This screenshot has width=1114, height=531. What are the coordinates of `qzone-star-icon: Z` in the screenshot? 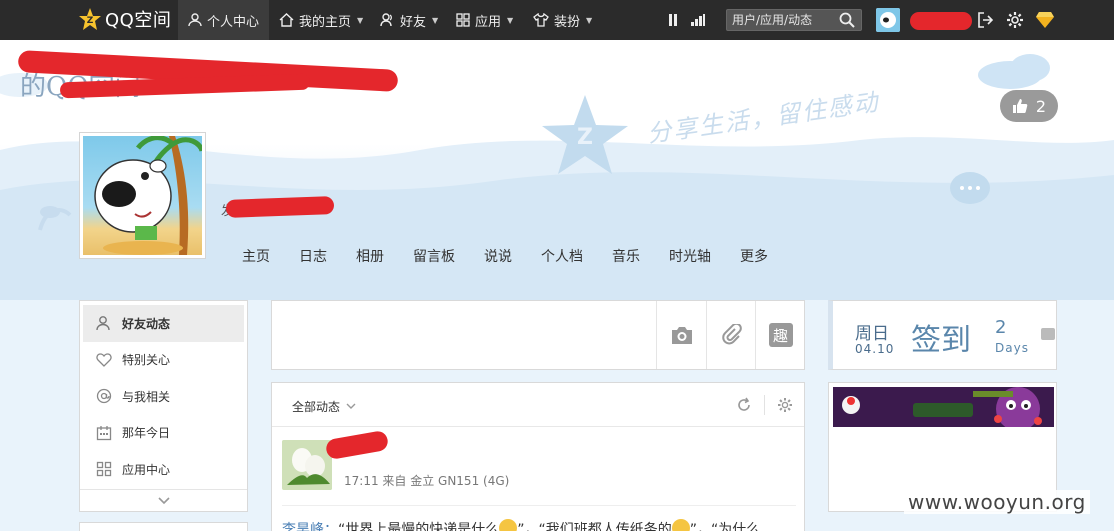 It's located at (90, 19).